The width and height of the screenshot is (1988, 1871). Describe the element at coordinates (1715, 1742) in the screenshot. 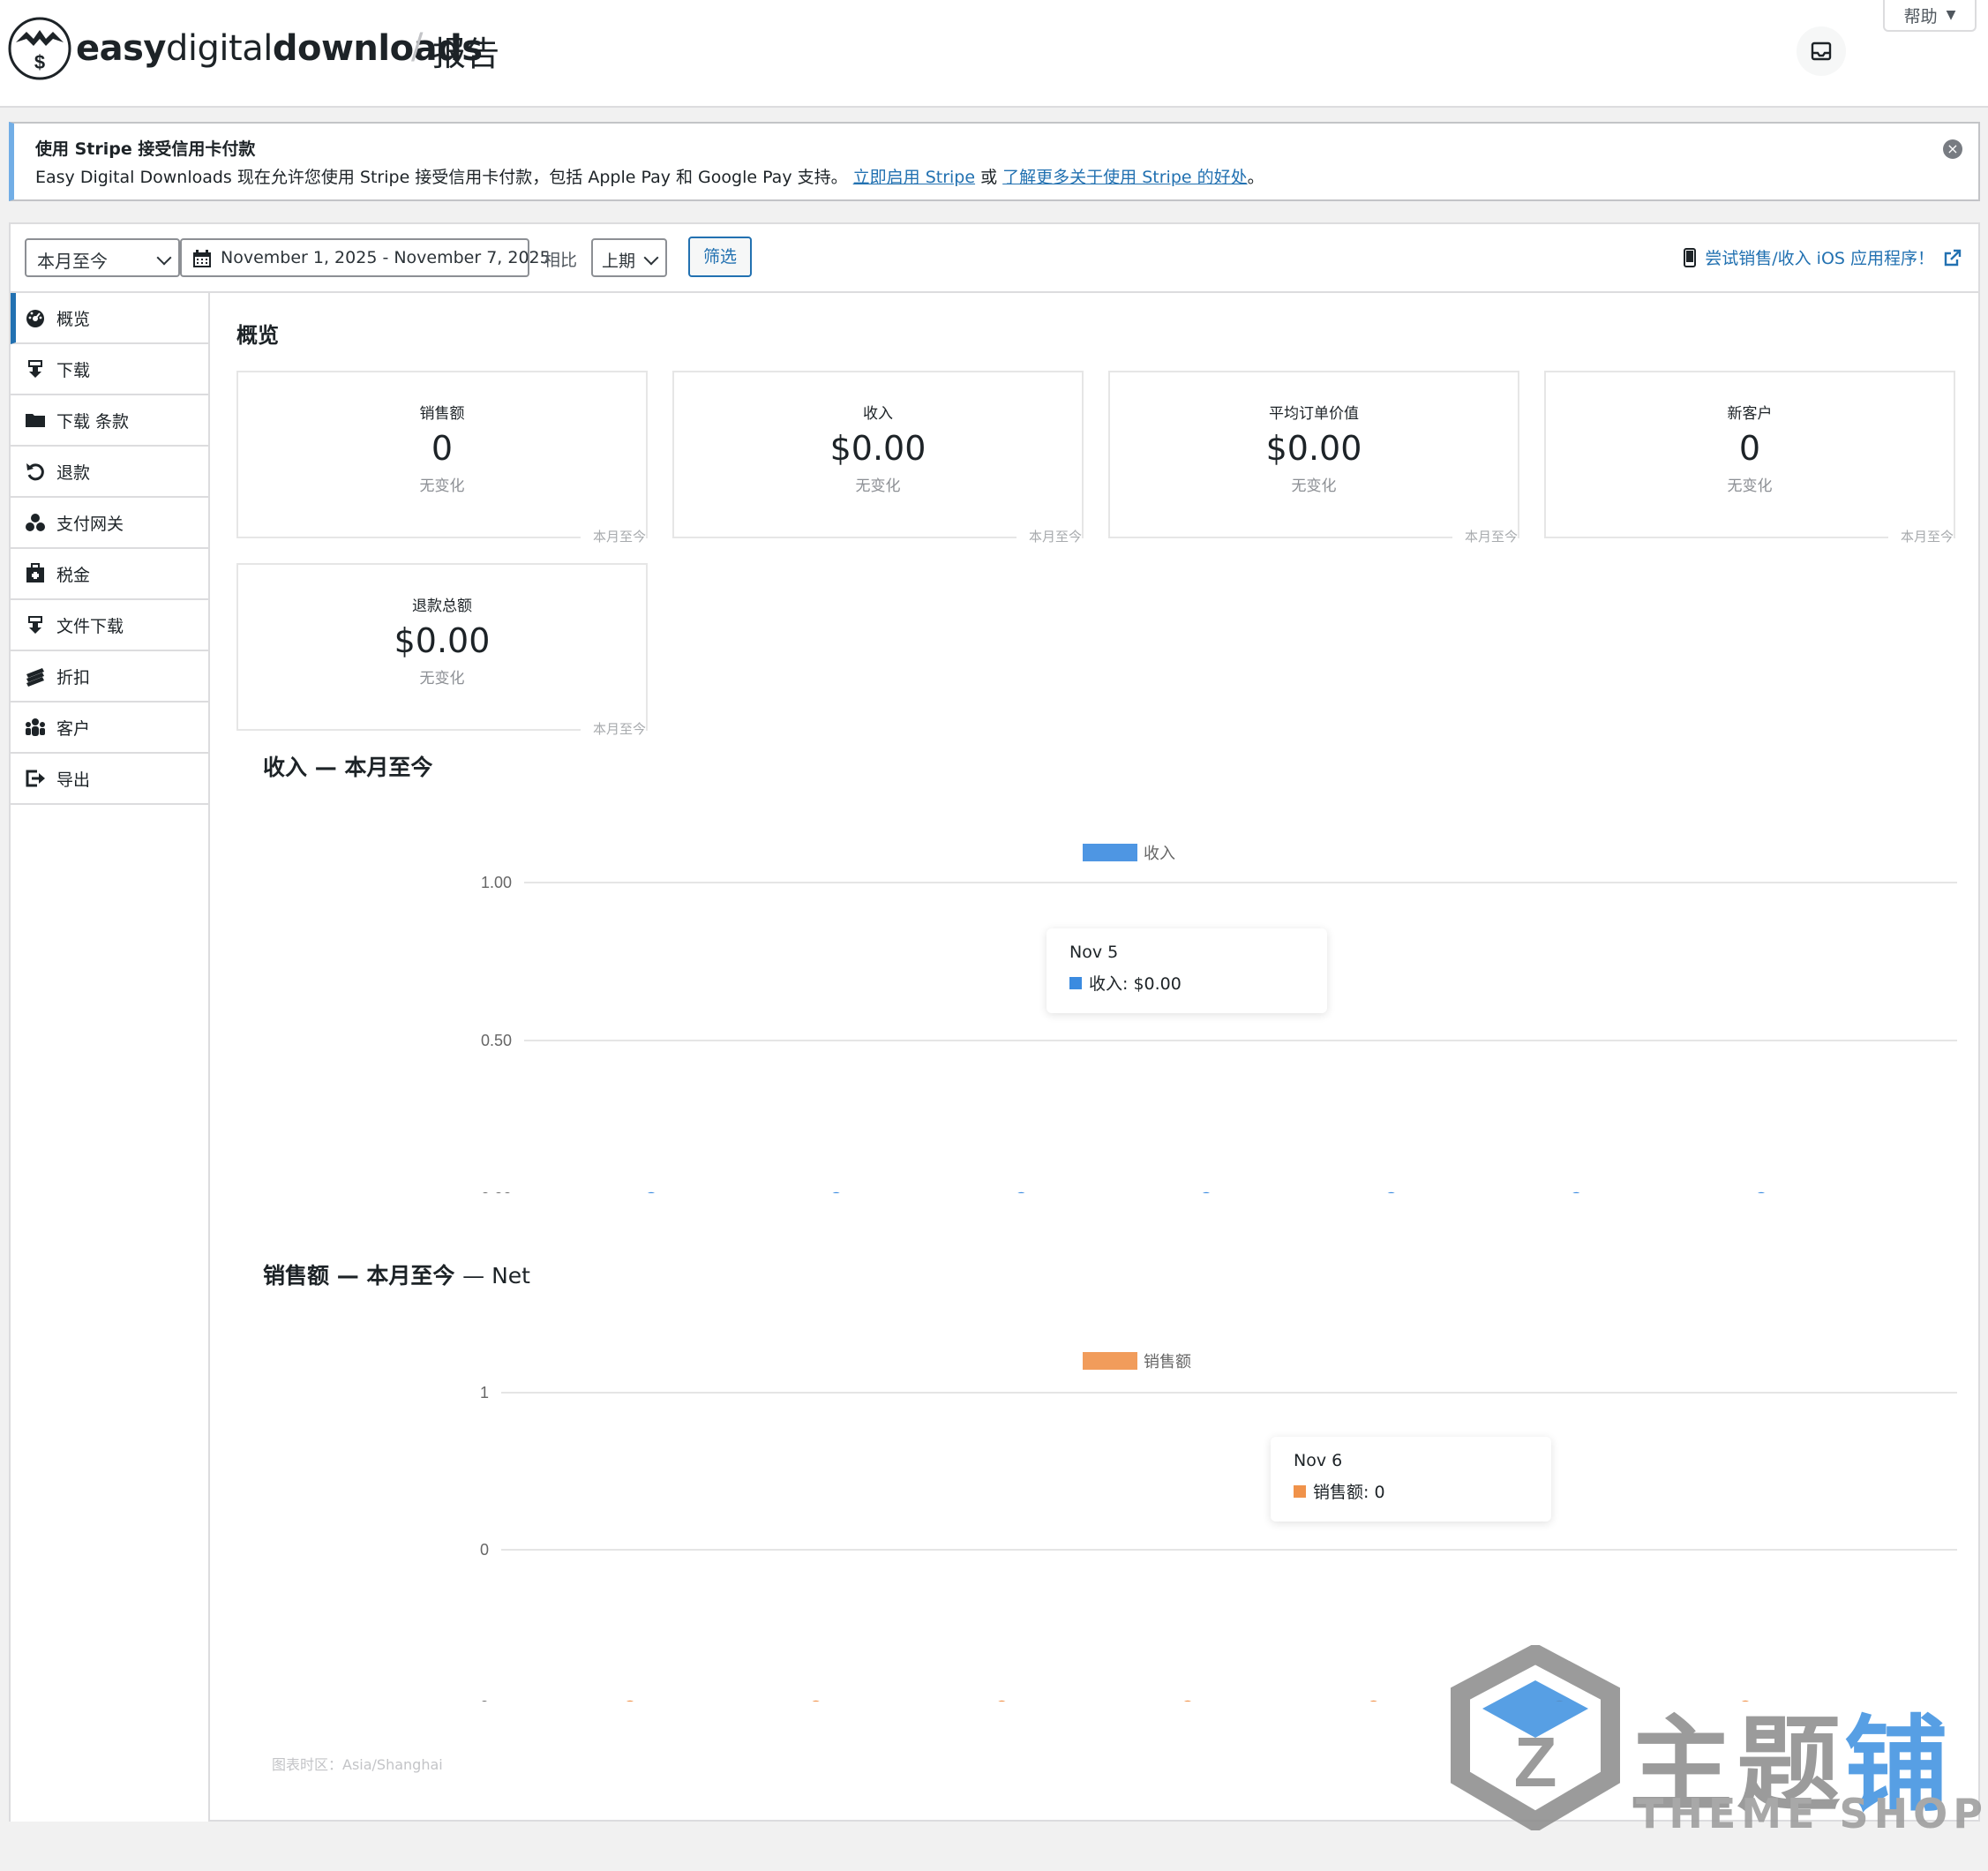

I see `theme-shop-watermark: Z 主题铺 THEME SHOP` at that location.